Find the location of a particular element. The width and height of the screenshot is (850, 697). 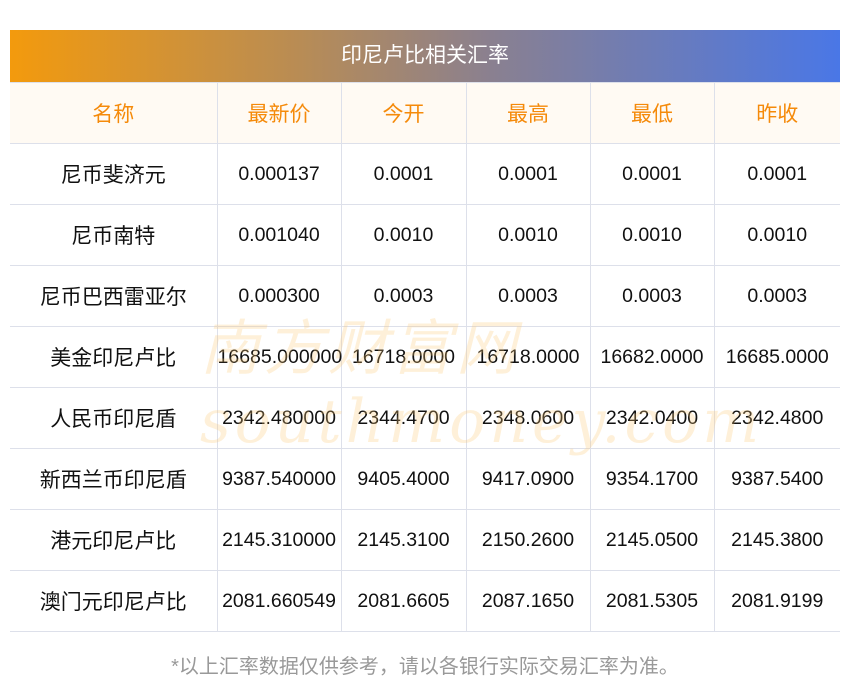

rate-cell: 2145.310000 is located at coordinates (279, 540).